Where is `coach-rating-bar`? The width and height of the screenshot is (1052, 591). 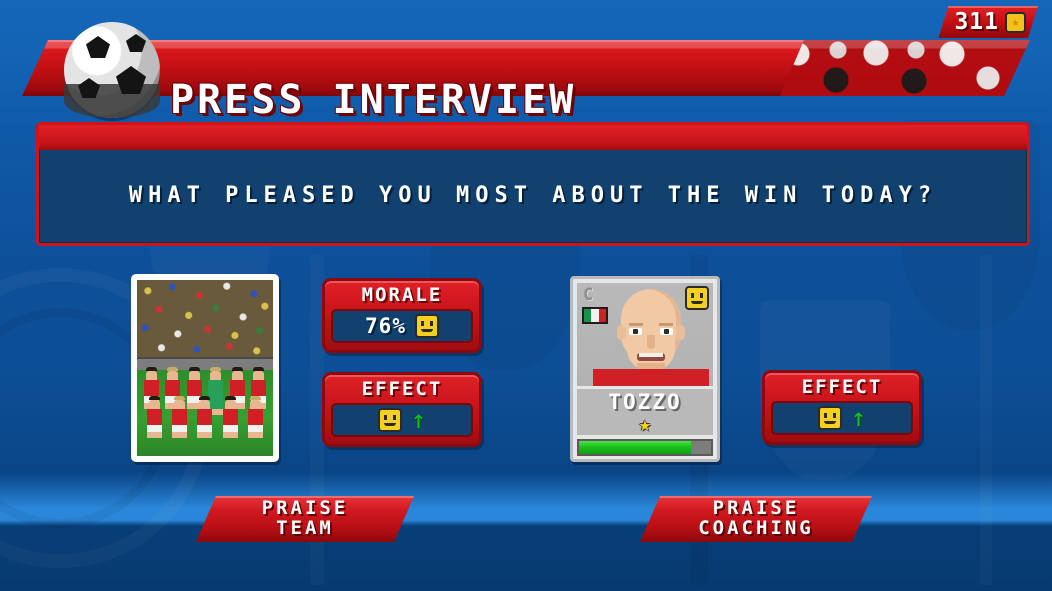
coach-rating-bar is located at coordinates (645, 447).